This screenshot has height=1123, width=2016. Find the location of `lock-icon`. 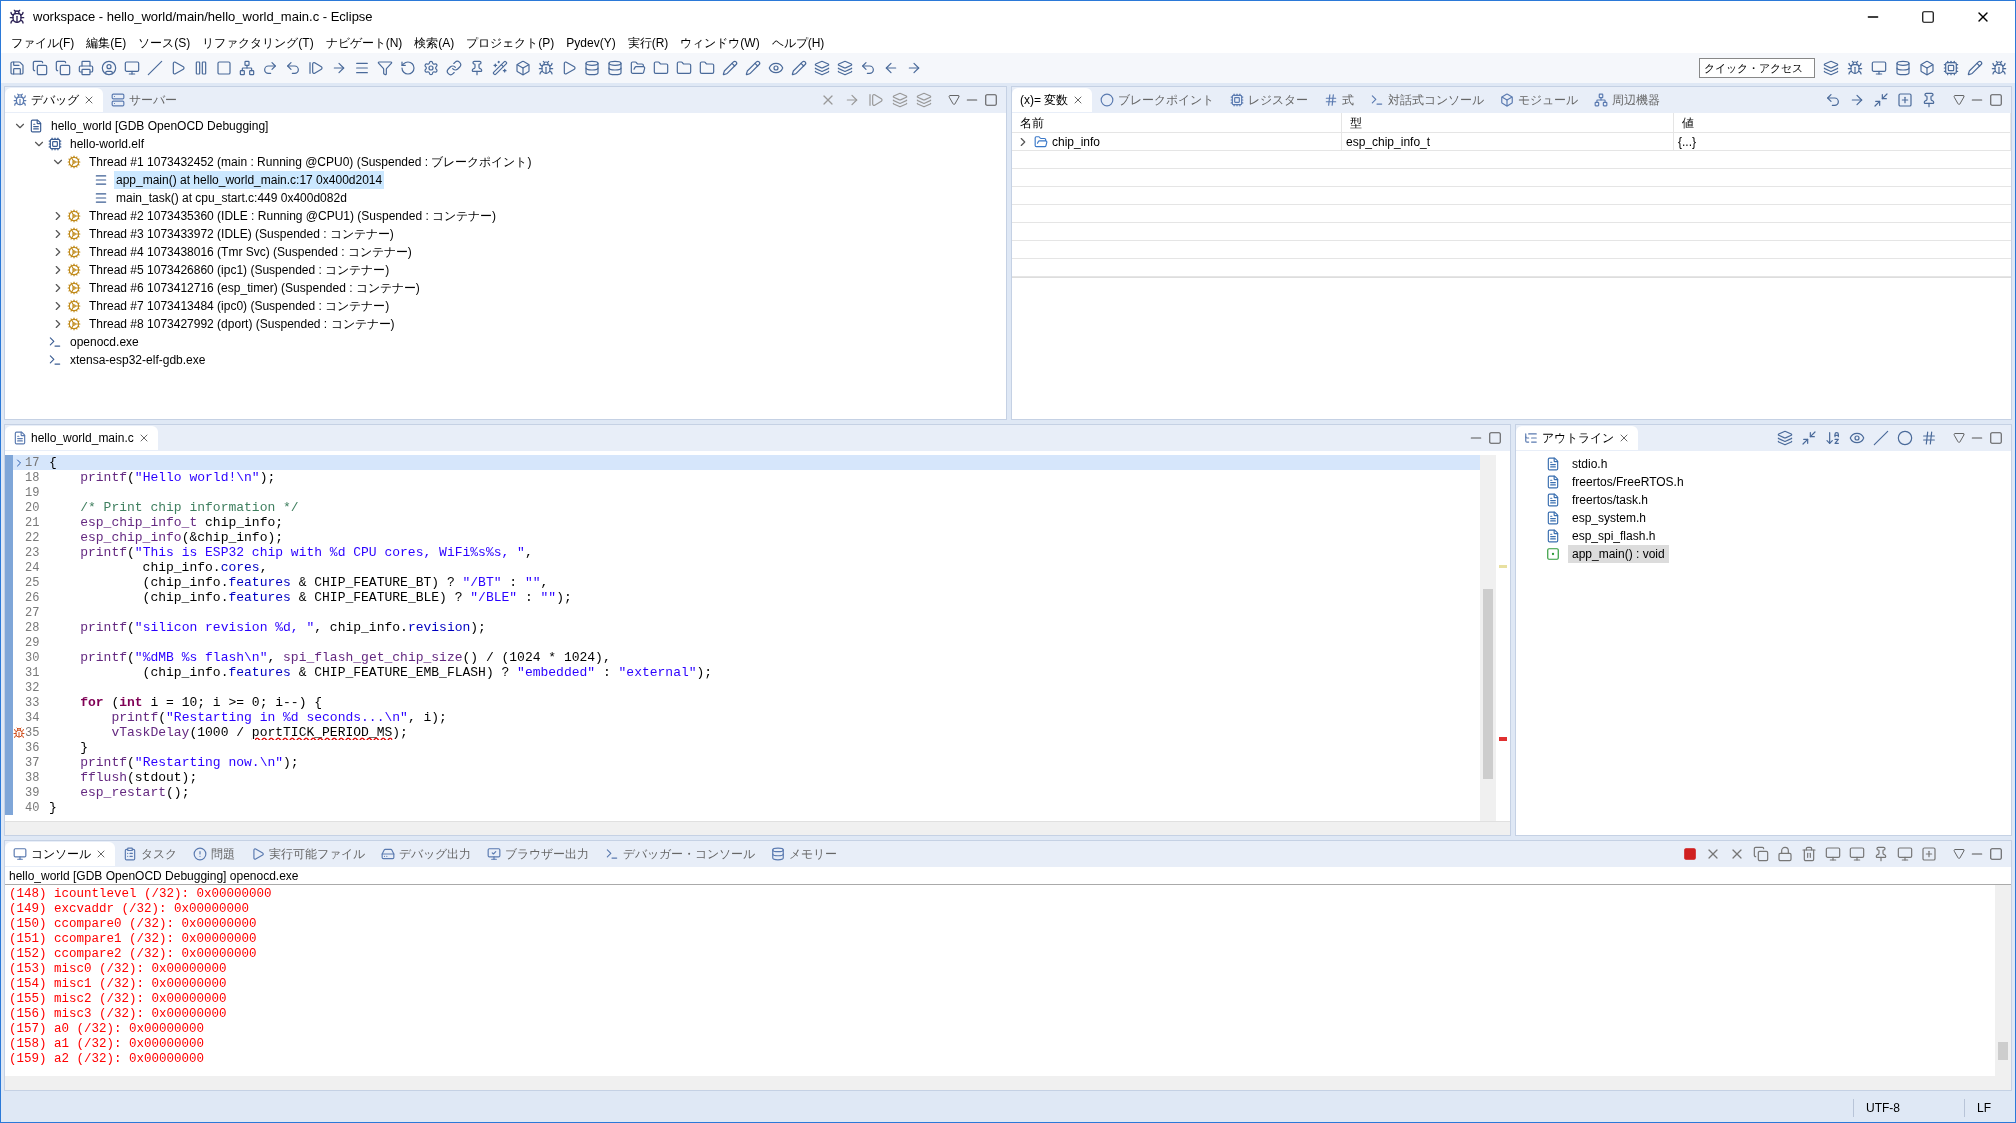

lock-icon is located at coordinates (1785, 854).